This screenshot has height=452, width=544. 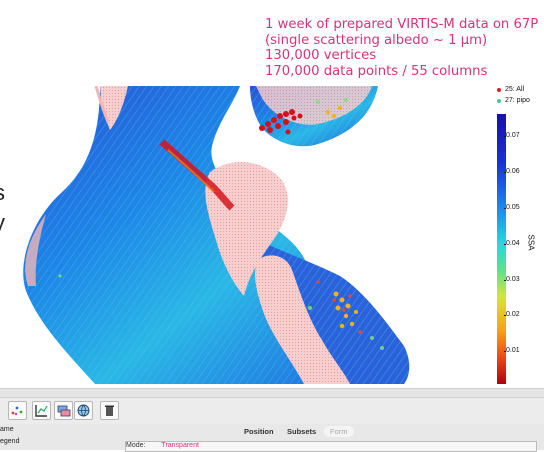 What do you see at coordinates (512, 314) in the screenshot?
I see `colorbar-tick: 0.02` at bounding box center [512, 314].